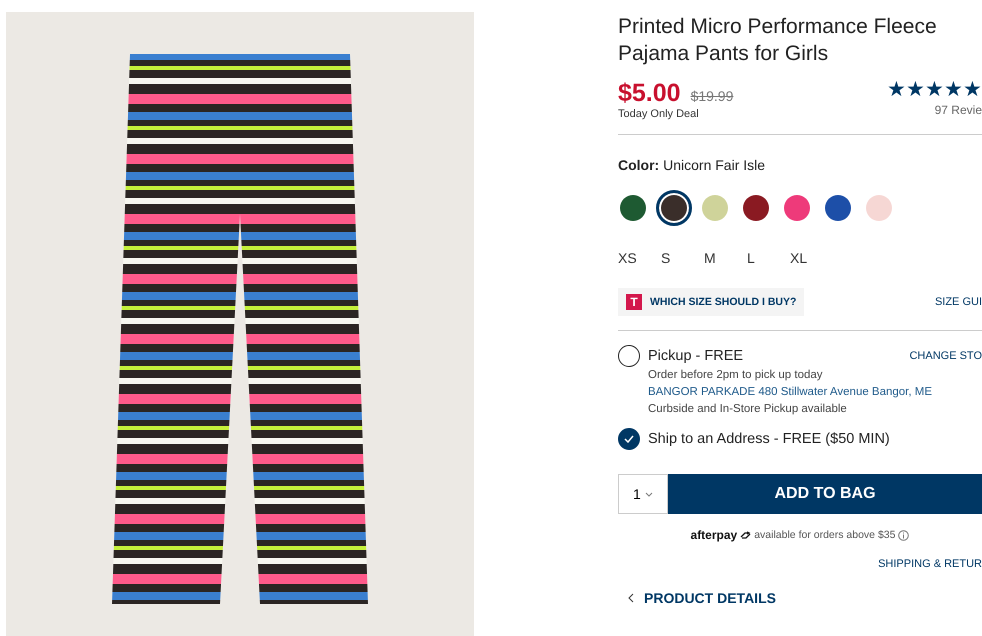 The height and width of the screenshot is (636, 982). I want to click on change-store-link: CHANGE STO, so click(945, 356).